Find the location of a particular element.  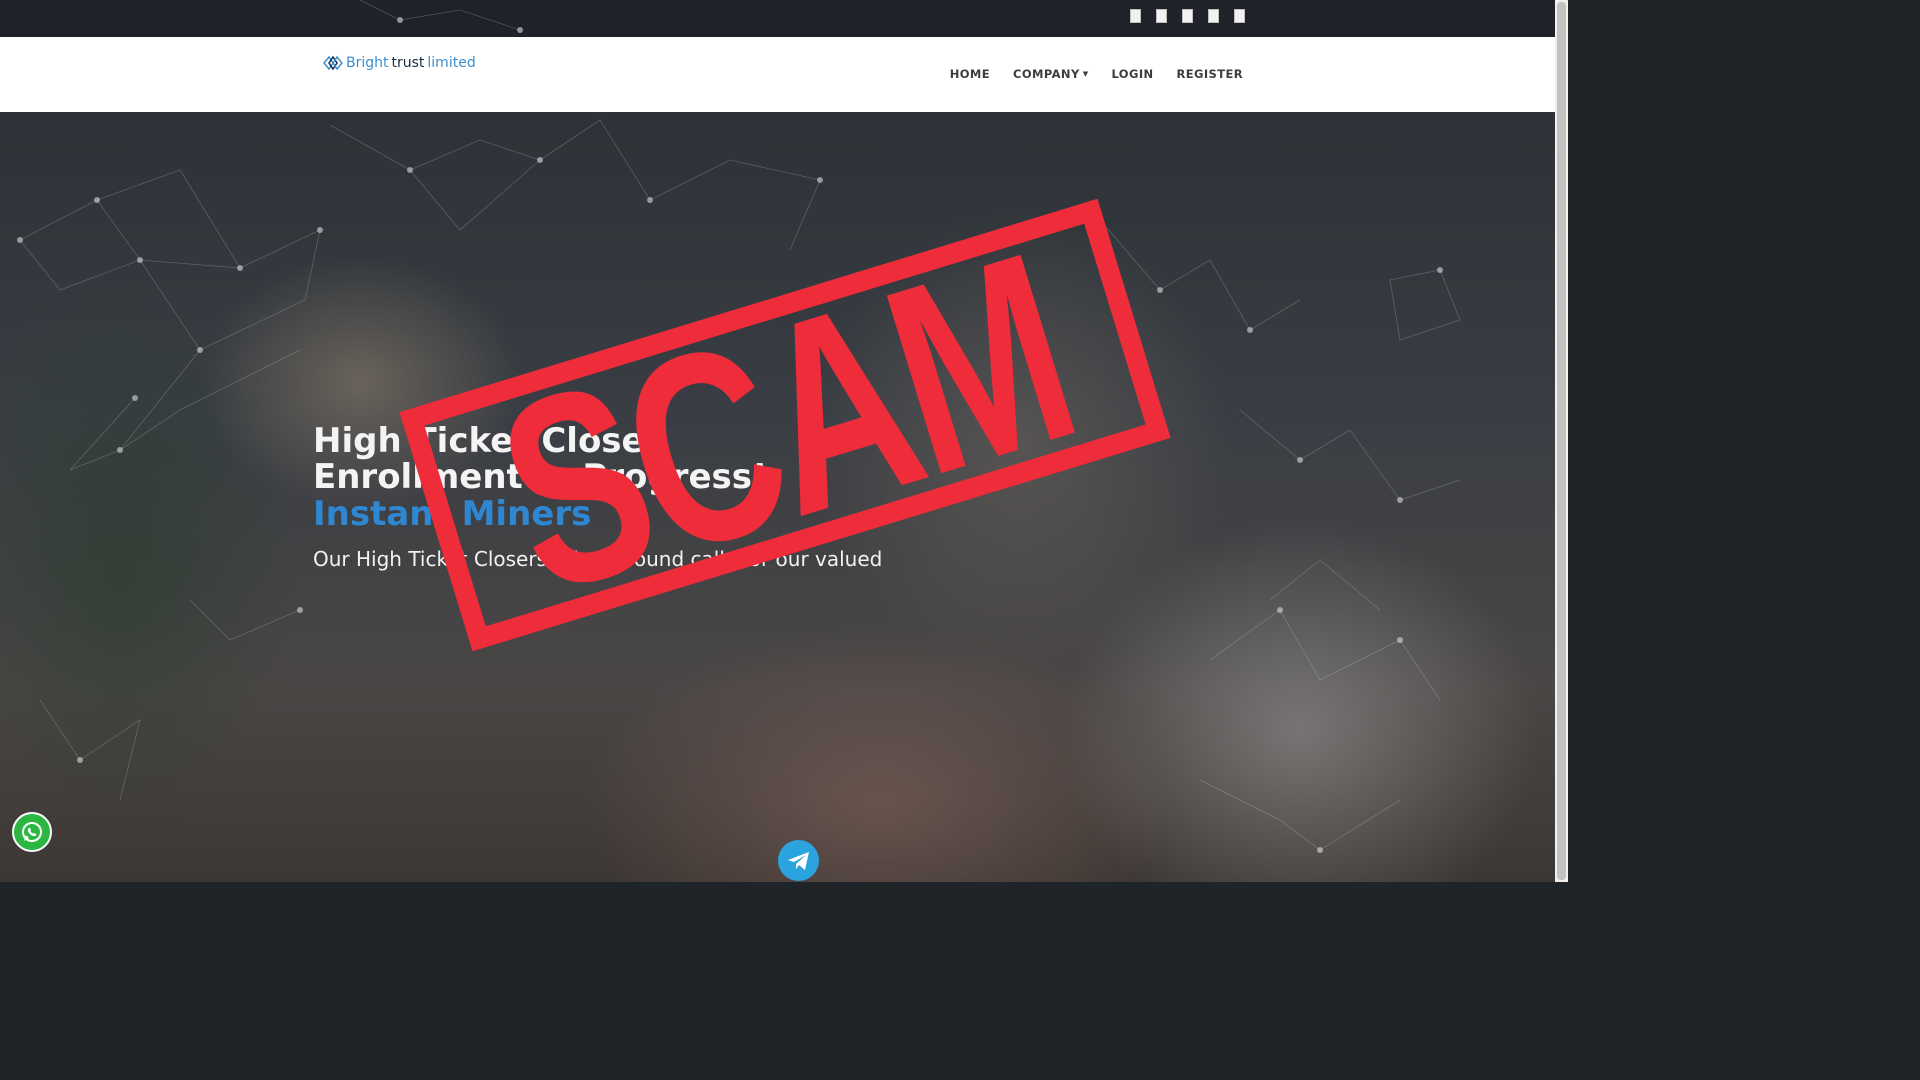

telegram-icon is located at coordinates (798, 860).